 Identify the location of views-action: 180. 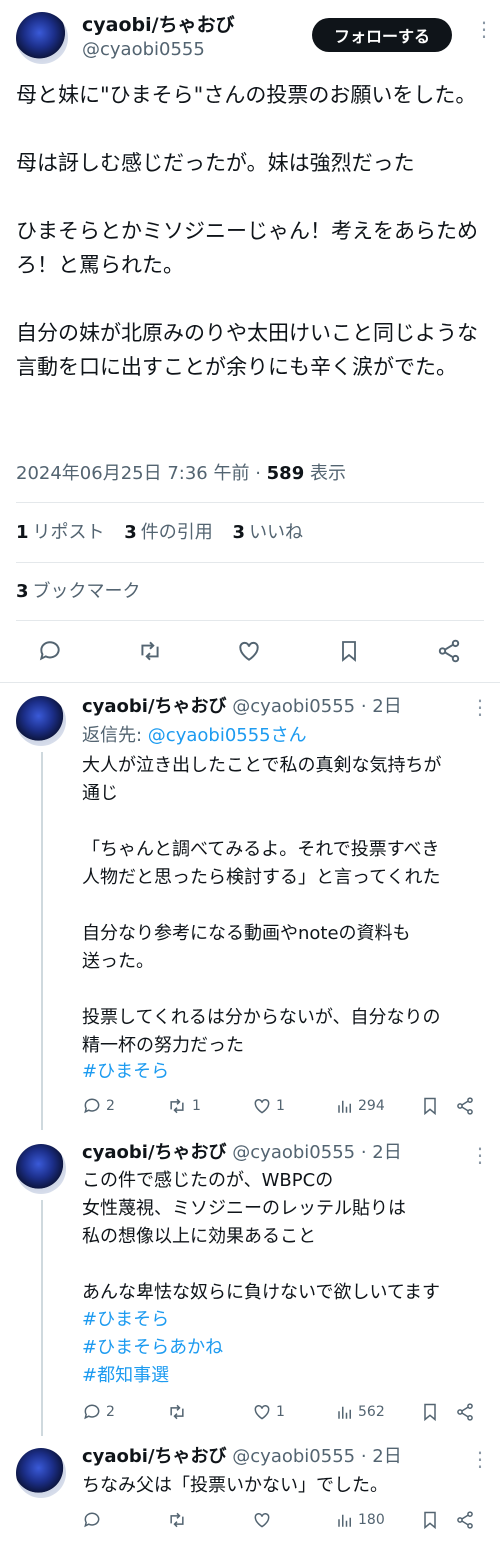
(360, 1520).